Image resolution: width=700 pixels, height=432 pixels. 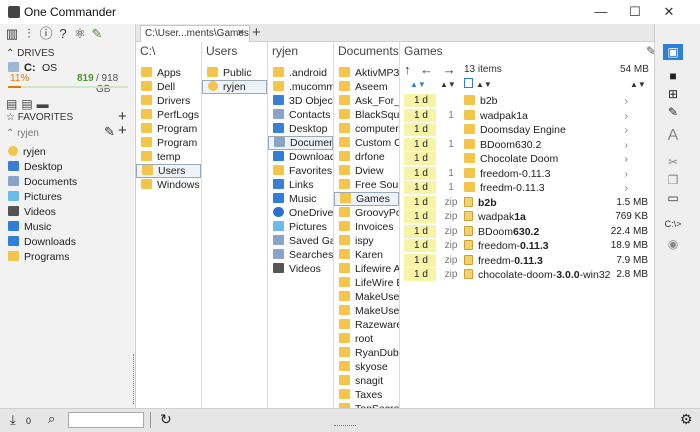 I want to click on refresh-icon: ↻, so click(x=166, y=419).